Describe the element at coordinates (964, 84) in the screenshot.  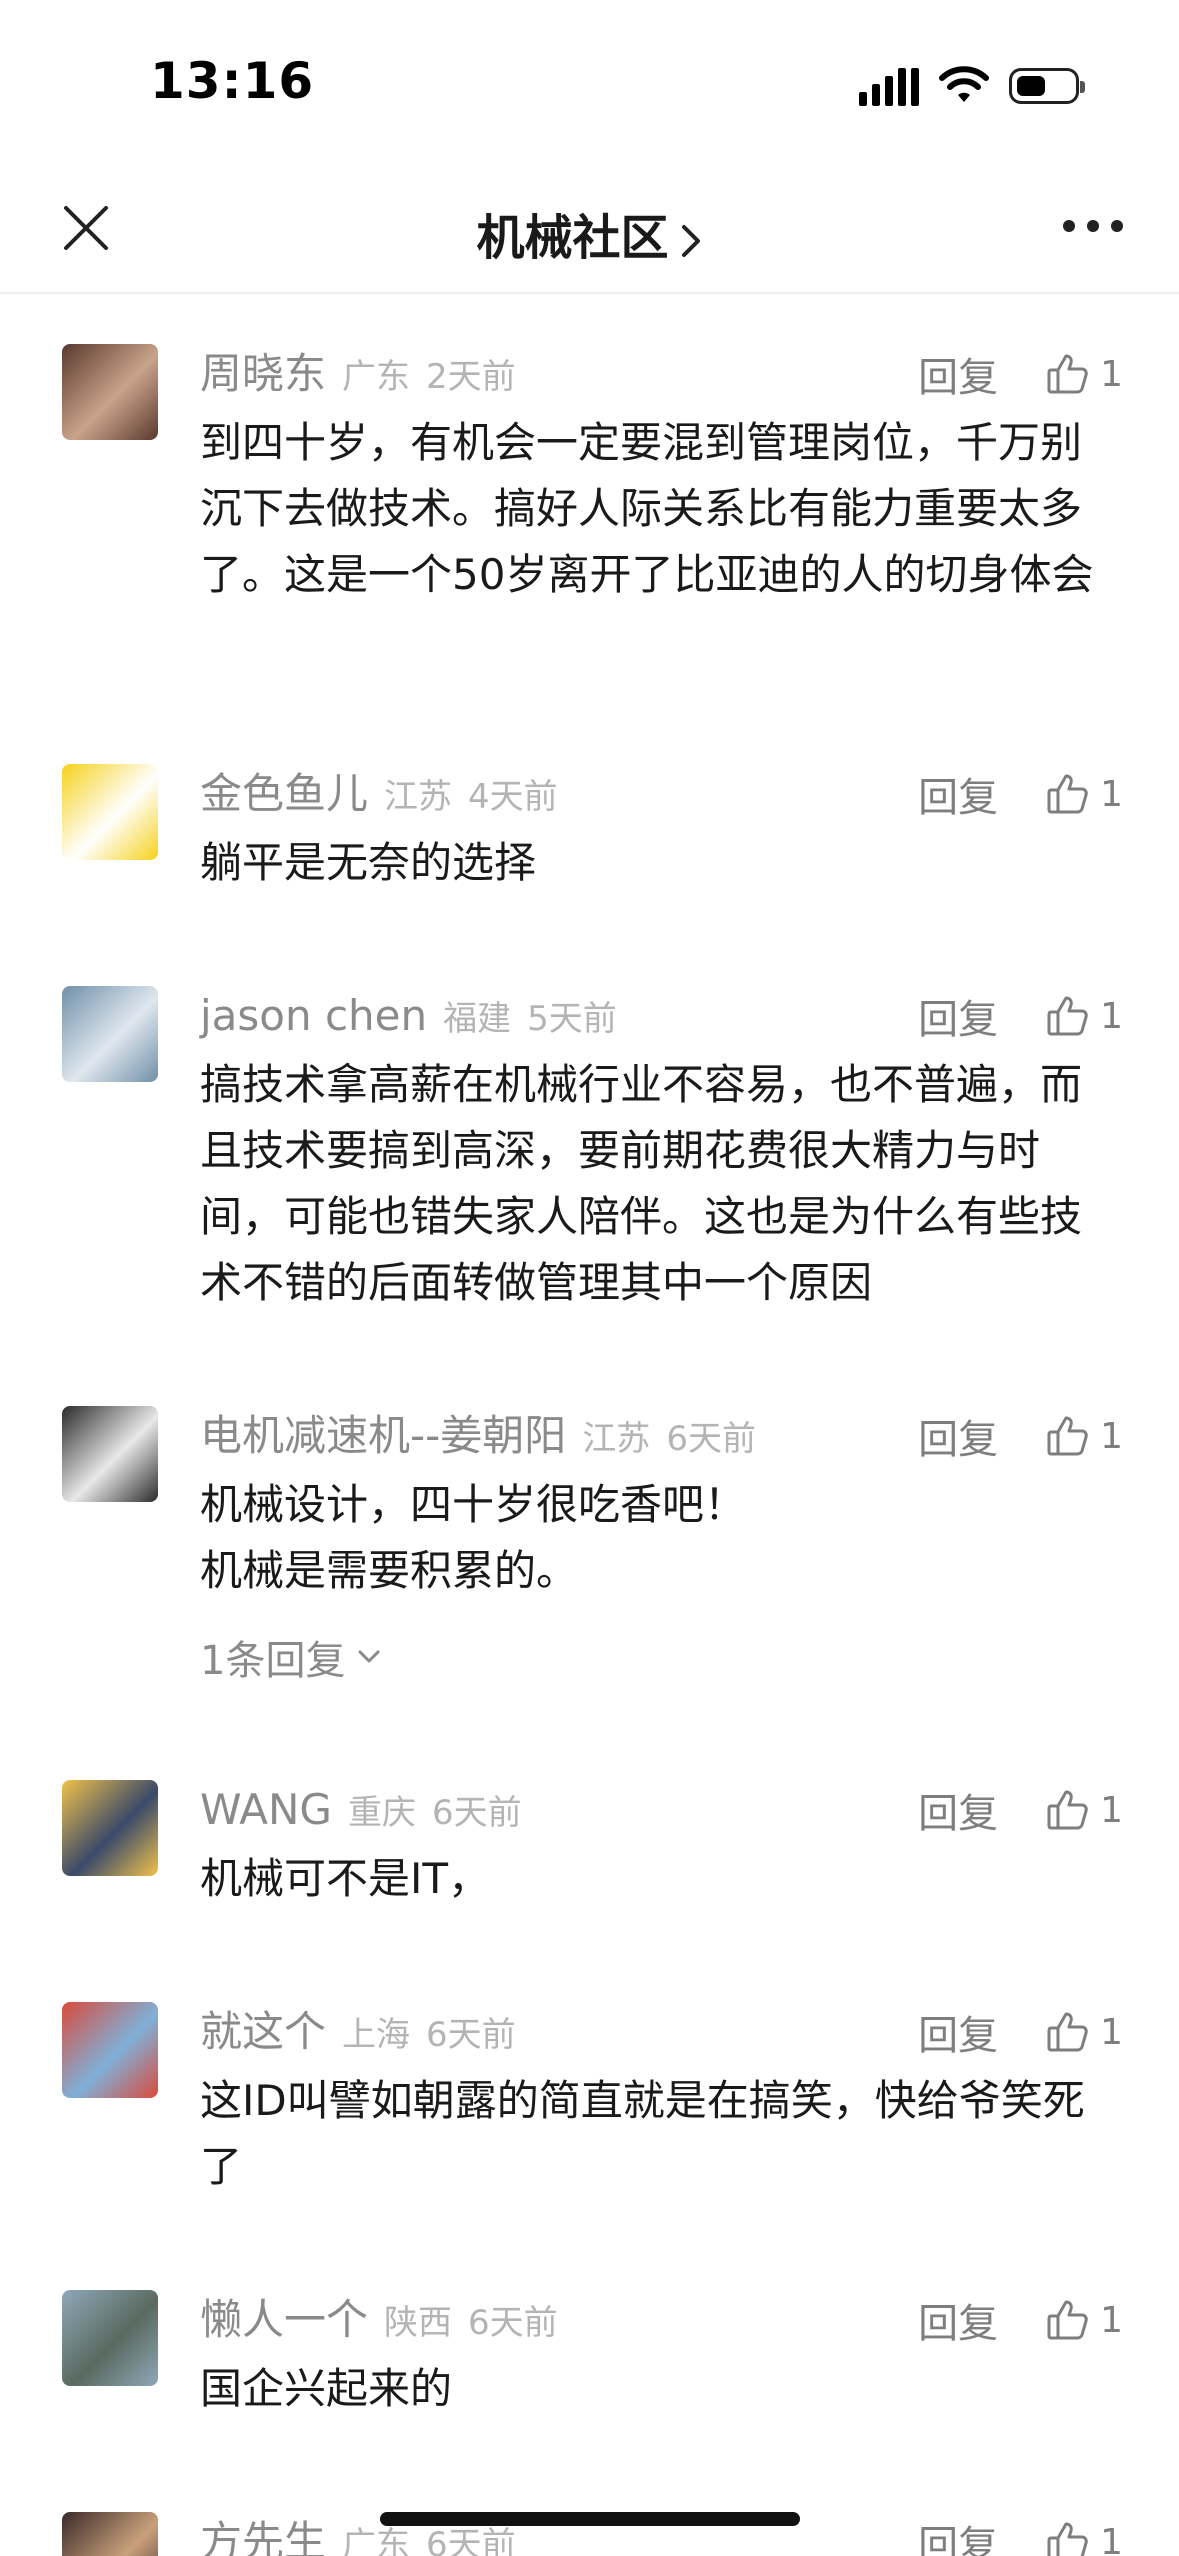
I see `wifi-icon` at that location.